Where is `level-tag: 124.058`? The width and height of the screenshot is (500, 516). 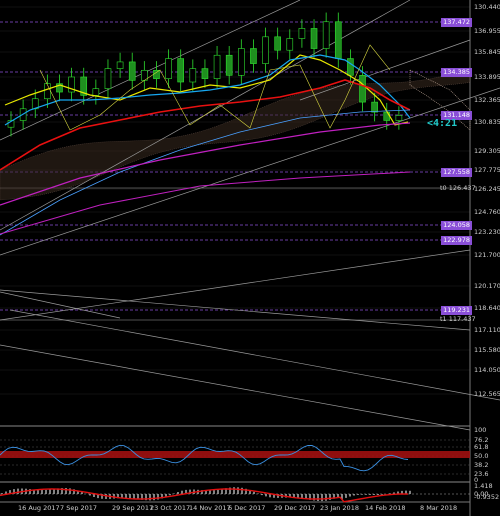
level-tag: 124.058 is located at coordinates (456, 225).